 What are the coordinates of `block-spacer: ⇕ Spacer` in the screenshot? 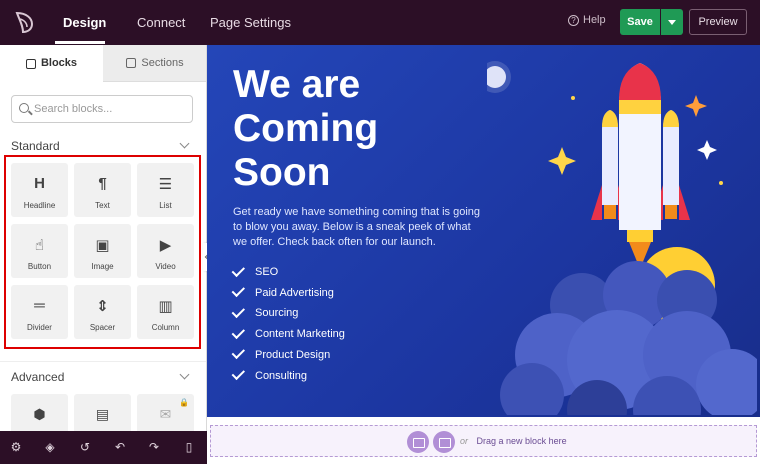 It's located at (102, 312).